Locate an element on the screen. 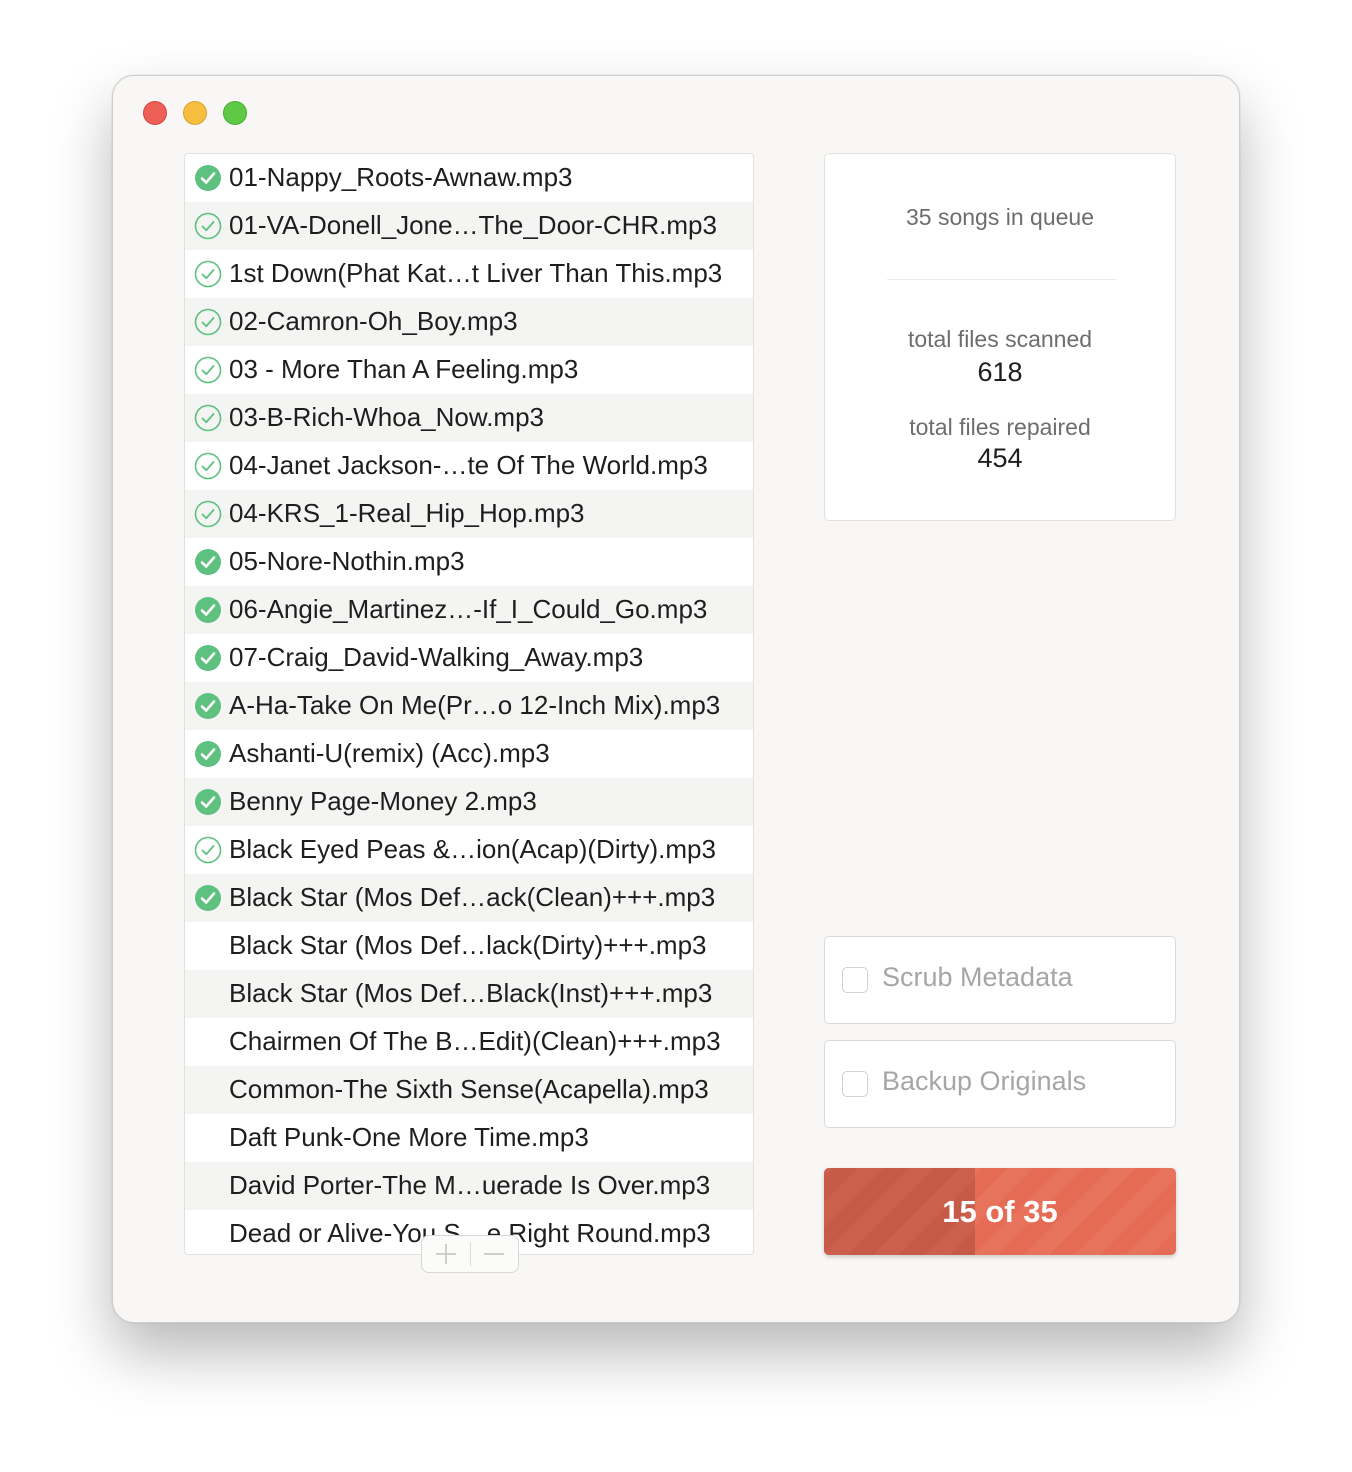 This screenshot has height=1472, width=1352. scrub-metadata-option: Scrub Metadata is located at coordinates (1000, 980).